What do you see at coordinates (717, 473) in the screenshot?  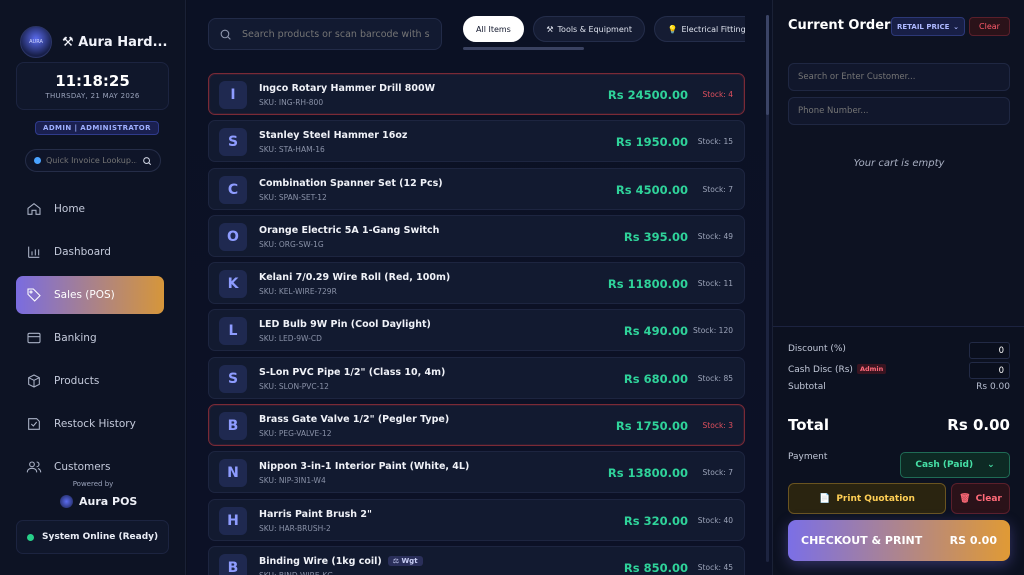 I see `product-stock: Stock: 7` at bounding box center [717, 473].